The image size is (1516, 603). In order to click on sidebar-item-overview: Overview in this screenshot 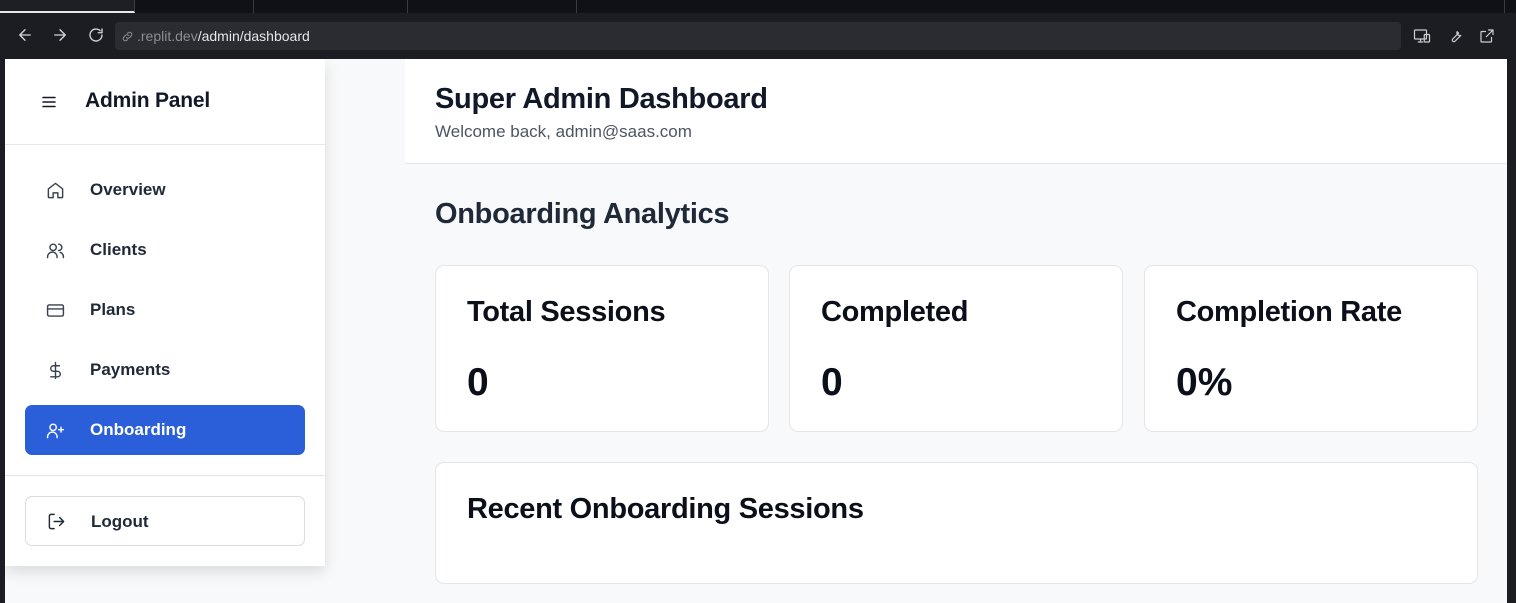, I will do `click(165, 190)`.